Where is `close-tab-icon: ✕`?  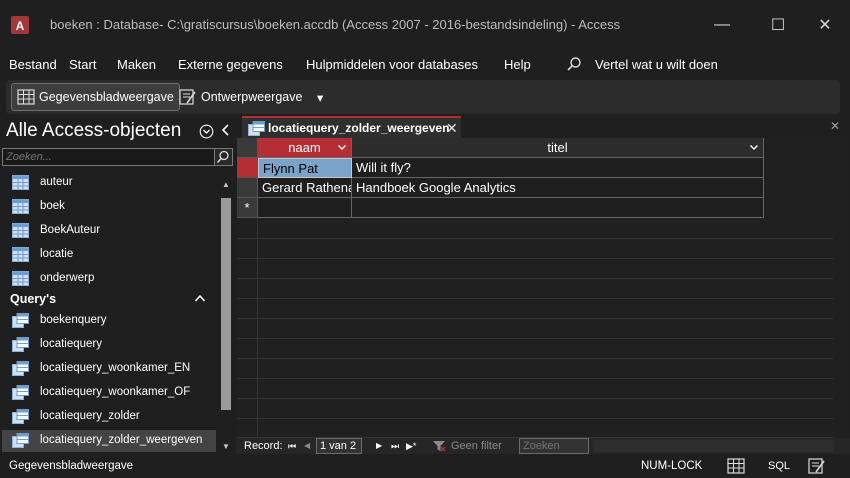
close-tab-icon: ✕ is located at coordinates (452, 128).